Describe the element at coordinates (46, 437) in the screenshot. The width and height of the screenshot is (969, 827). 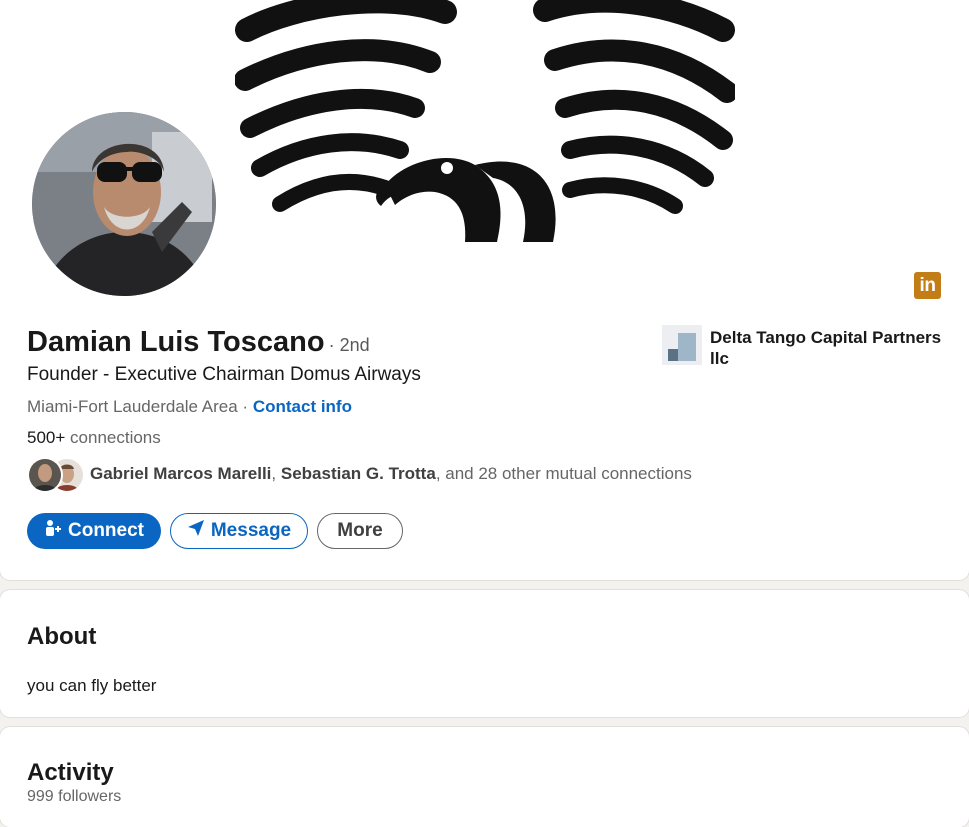
I see `connections-number: 500+` at that location.